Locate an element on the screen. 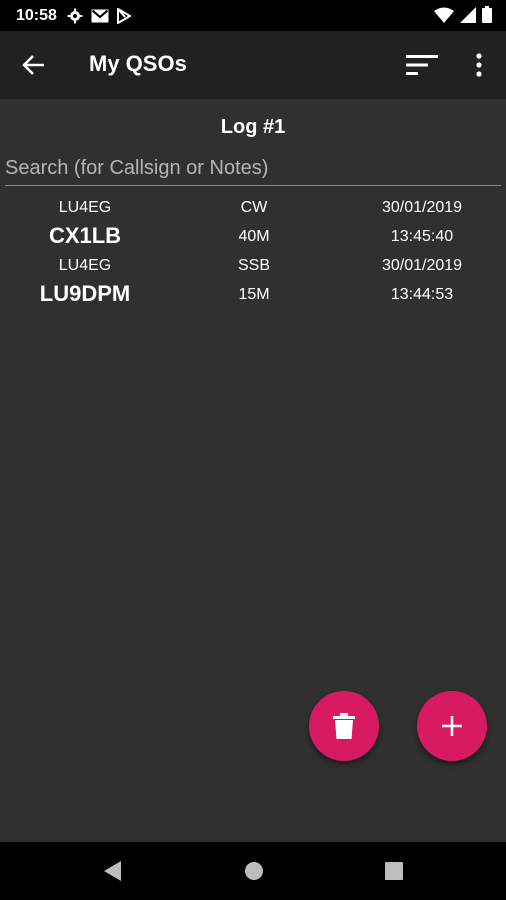 This screenshot has width=506, height=900. system-navigation-bar is located at coordinates (253, 871).